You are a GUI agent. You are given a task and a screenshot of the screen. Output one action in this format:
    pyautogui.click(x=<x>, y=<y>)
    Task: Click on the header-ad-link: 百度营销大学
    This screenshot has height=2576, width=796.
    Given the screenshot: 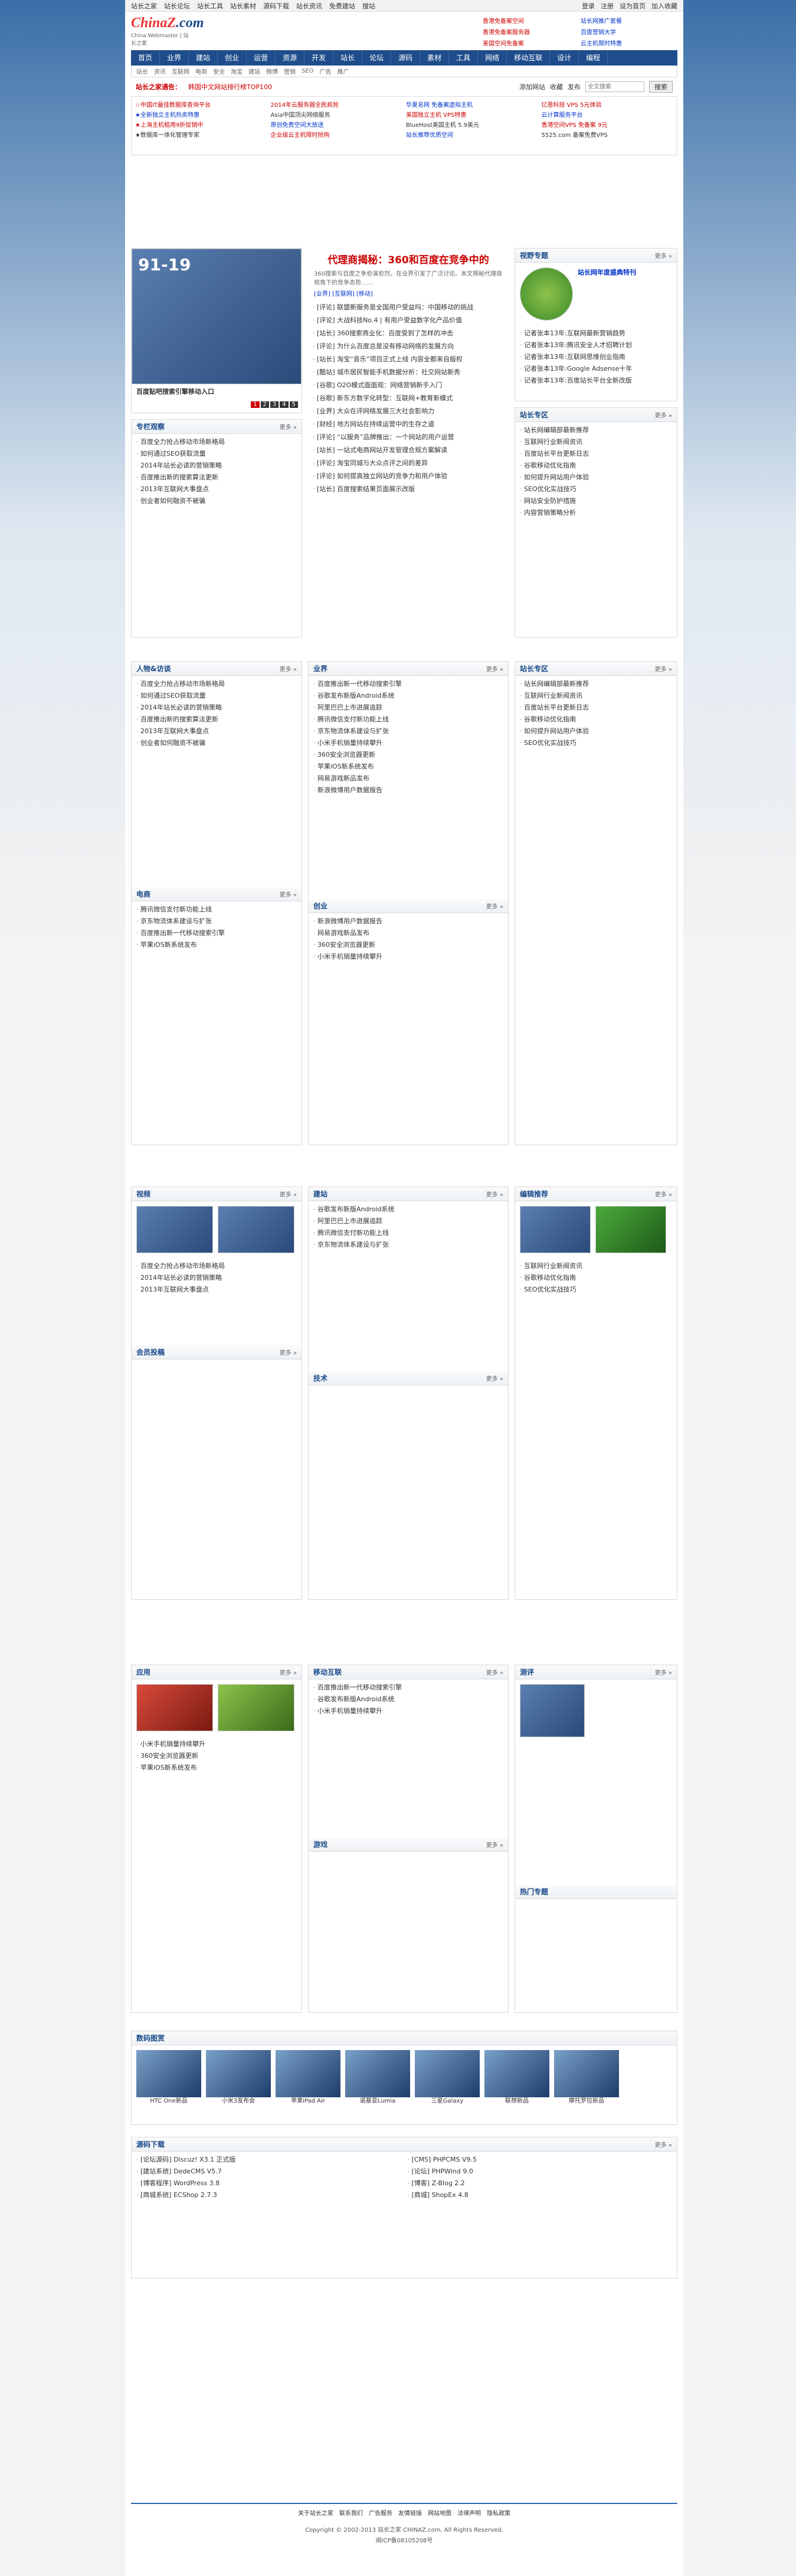 What is the action you would take?
    pyautogui.click(x=629, y=32)
    